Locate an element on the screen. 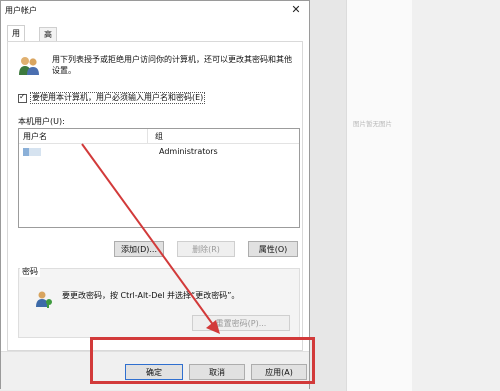  column-header-group: 组 is located at coordinates (159, 136).